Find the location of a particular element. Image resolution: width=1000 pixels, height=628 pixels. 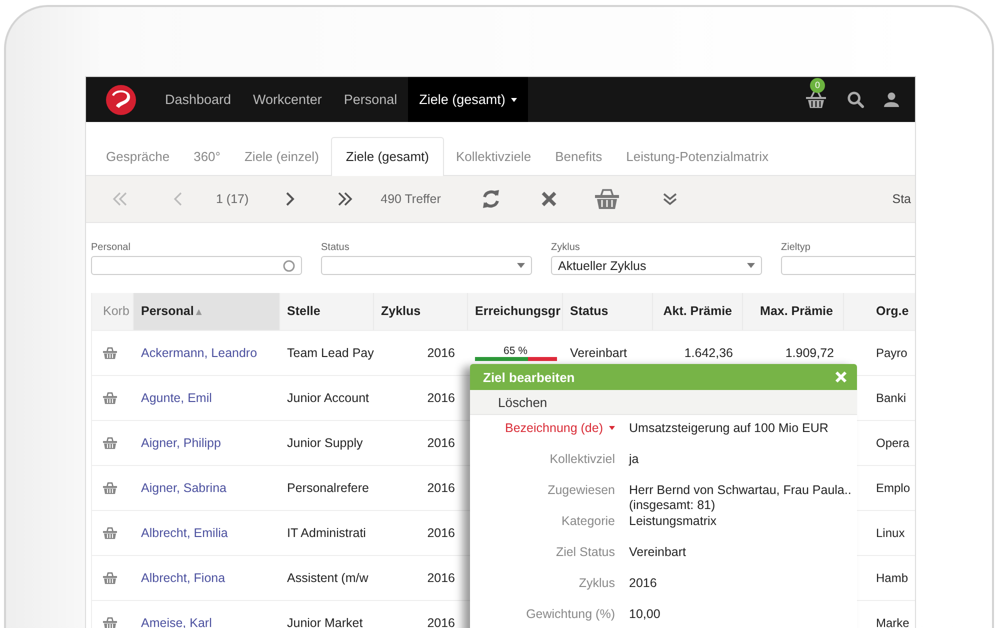

field-label: Gewichtung (%) is located at coordinates (570, 614).